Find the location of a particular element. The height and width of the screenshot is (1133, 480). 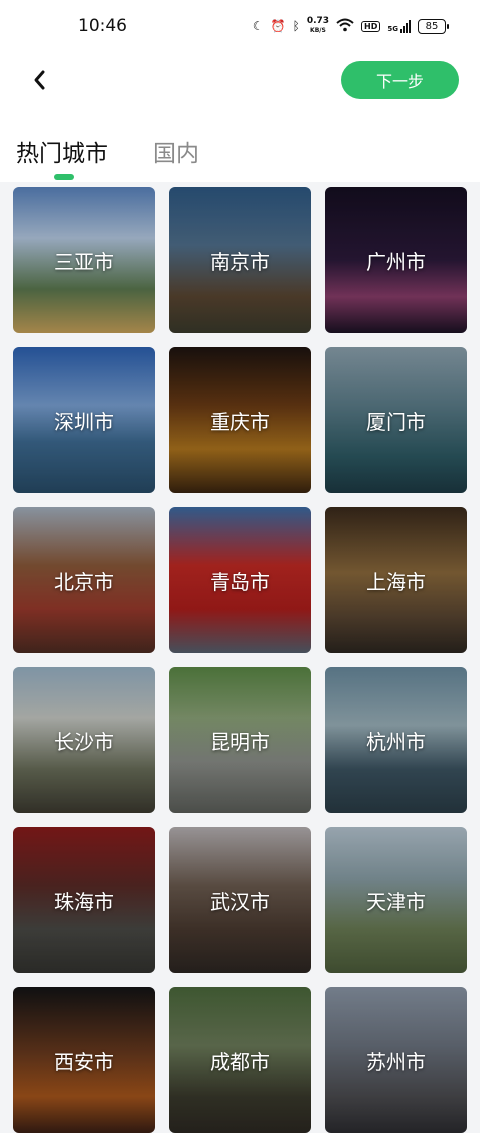

tab-indicator is located at coordinates (64, 177).